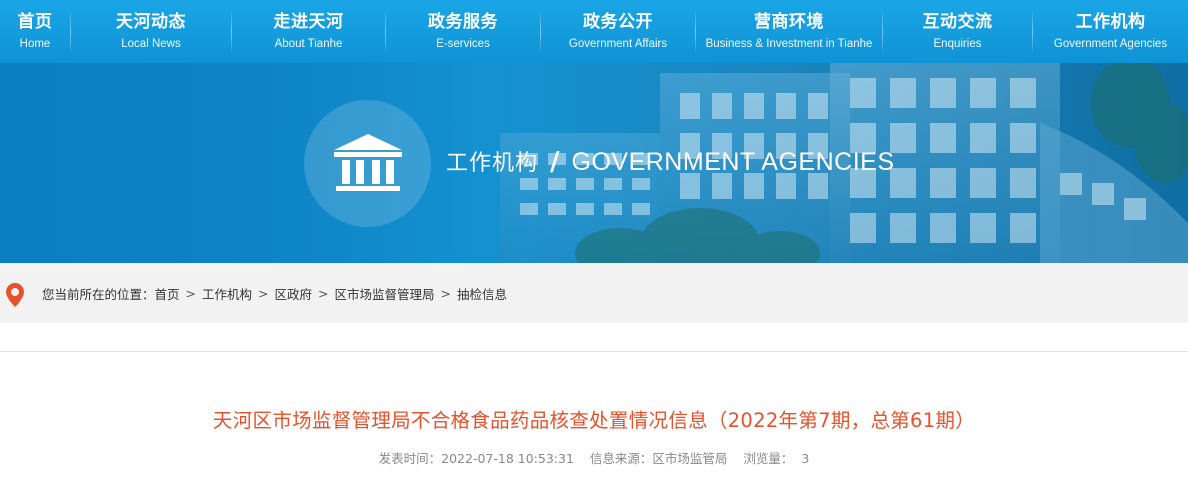  Describe the element at coordinates (618, 44) in the screenshot. I see `nav-item-sublabel: Government Affairs` at that location.